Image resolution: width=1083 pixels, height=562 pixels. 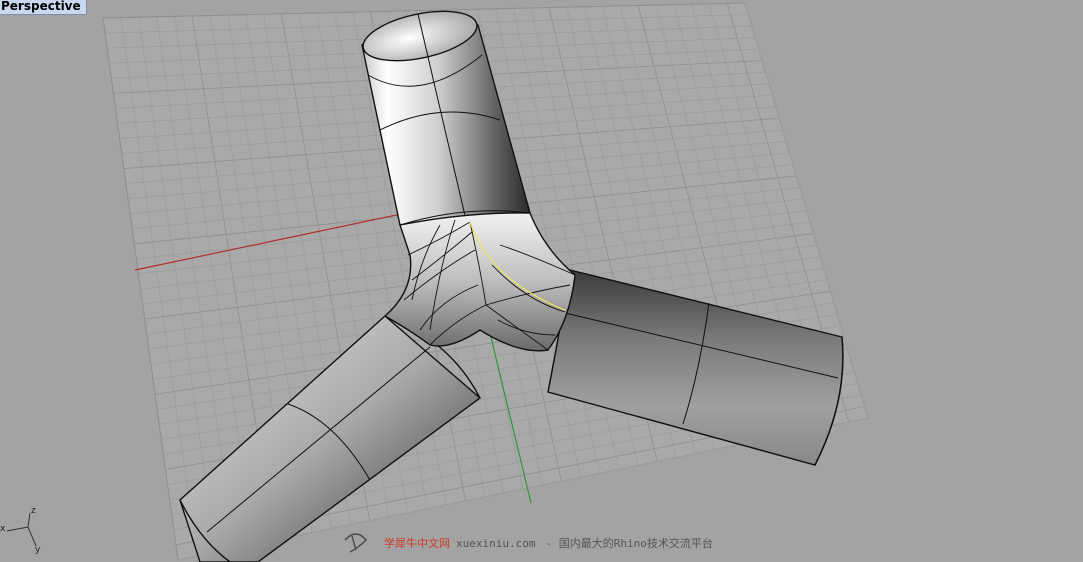 What do you see at coordinates (355, 543) in the screenshot?
I see `watermark-logo-icon` at bounding box center [355, 543].